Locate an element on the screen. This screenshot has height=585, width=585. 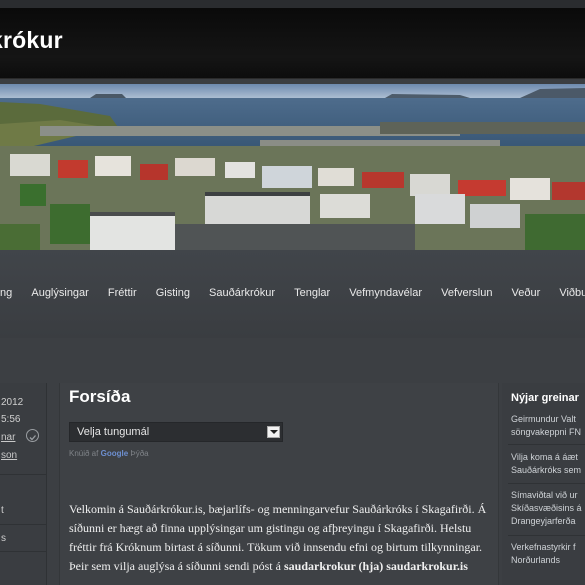
nav-item-vidburdir: Viðburðir is located at coordinates (572, 293).